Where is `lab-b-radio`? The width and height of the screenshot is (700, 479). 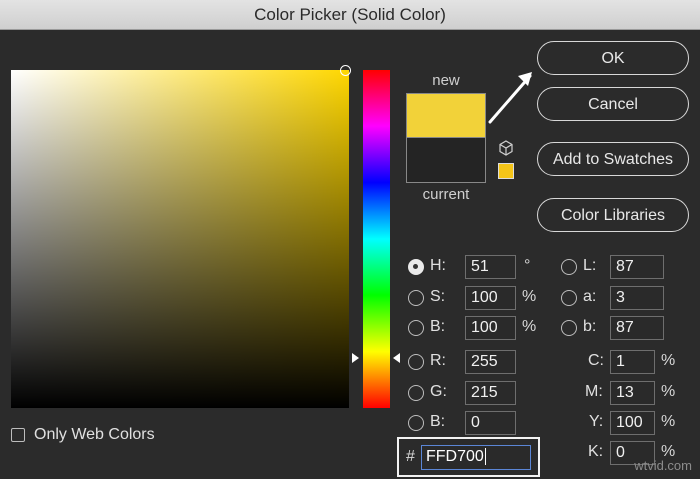 lab-b-radio is located at coordinates (569, 328).